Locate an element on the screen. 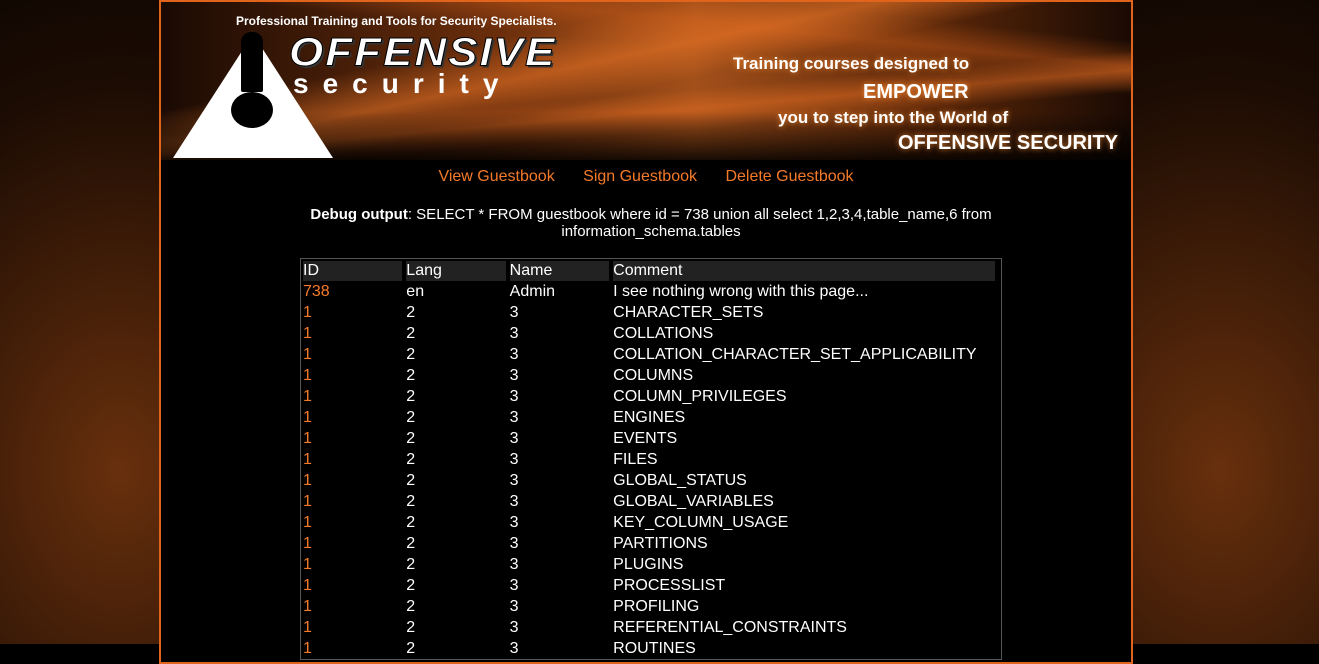 This screenshot has height=664, width=1319. table-row: 1 2 3 COLUMN_PRIVILEGES is located at coordinates (649, 396).